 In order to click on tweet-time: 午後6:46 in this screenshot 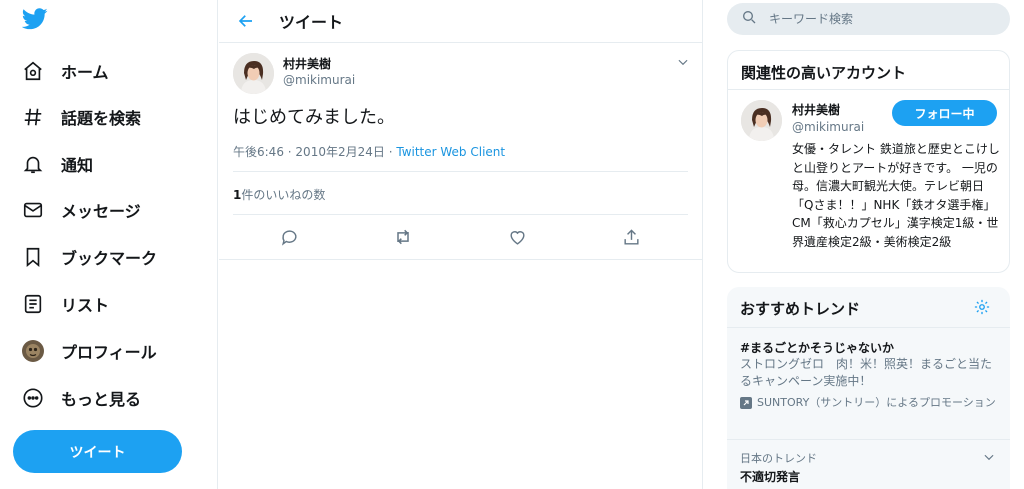, I will do `click(258, 152)`.